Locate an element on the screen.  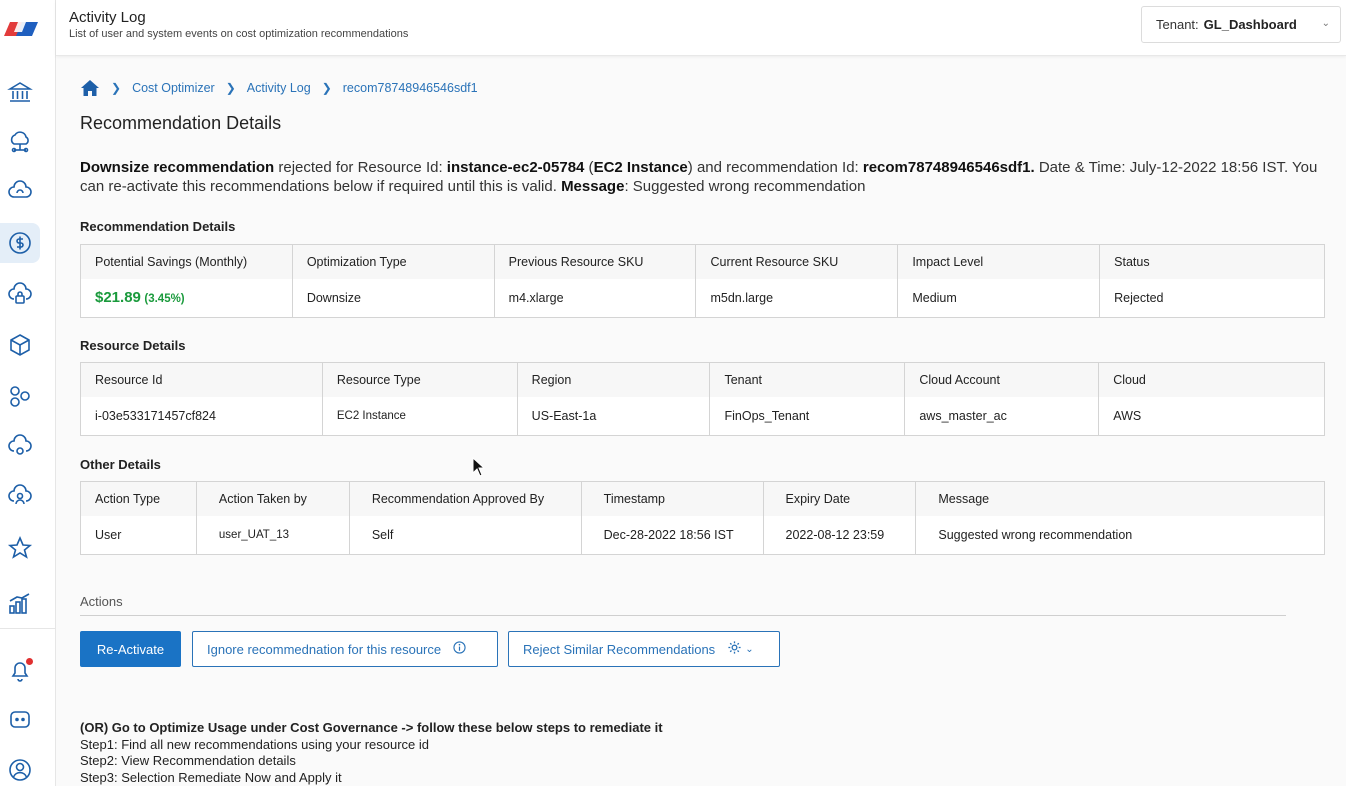
gears-icon is located at coordinates (20, 396).